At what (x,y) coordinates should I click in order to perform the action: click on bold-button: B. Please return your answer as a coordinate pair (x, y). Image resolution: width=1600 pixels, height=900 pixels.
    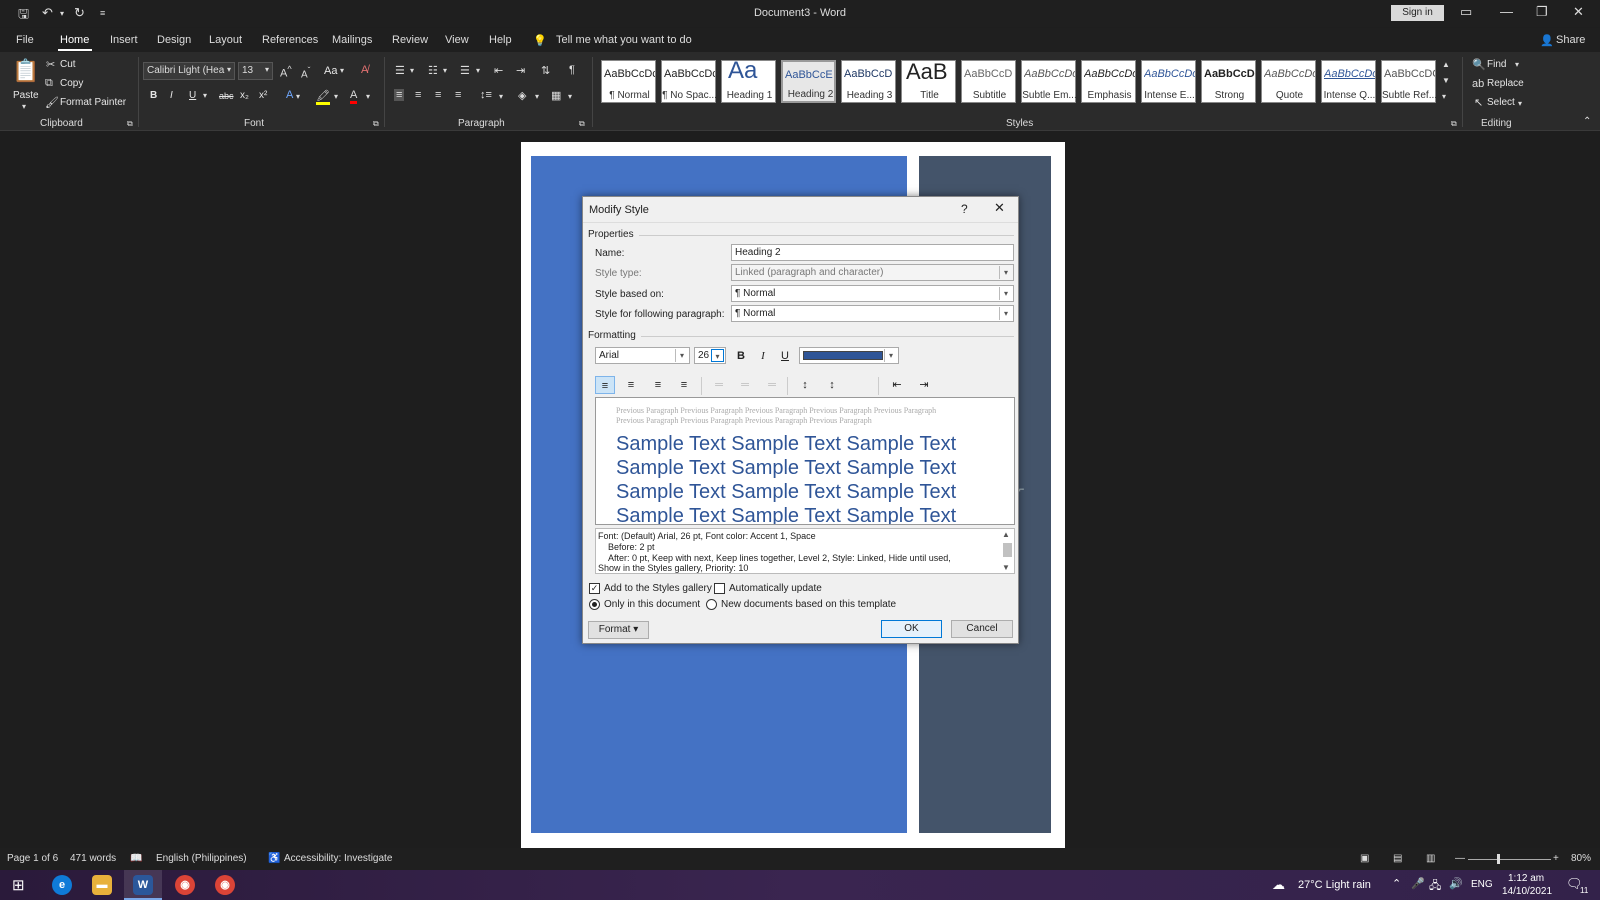
    Looking at the image, I should click on (153, 95).